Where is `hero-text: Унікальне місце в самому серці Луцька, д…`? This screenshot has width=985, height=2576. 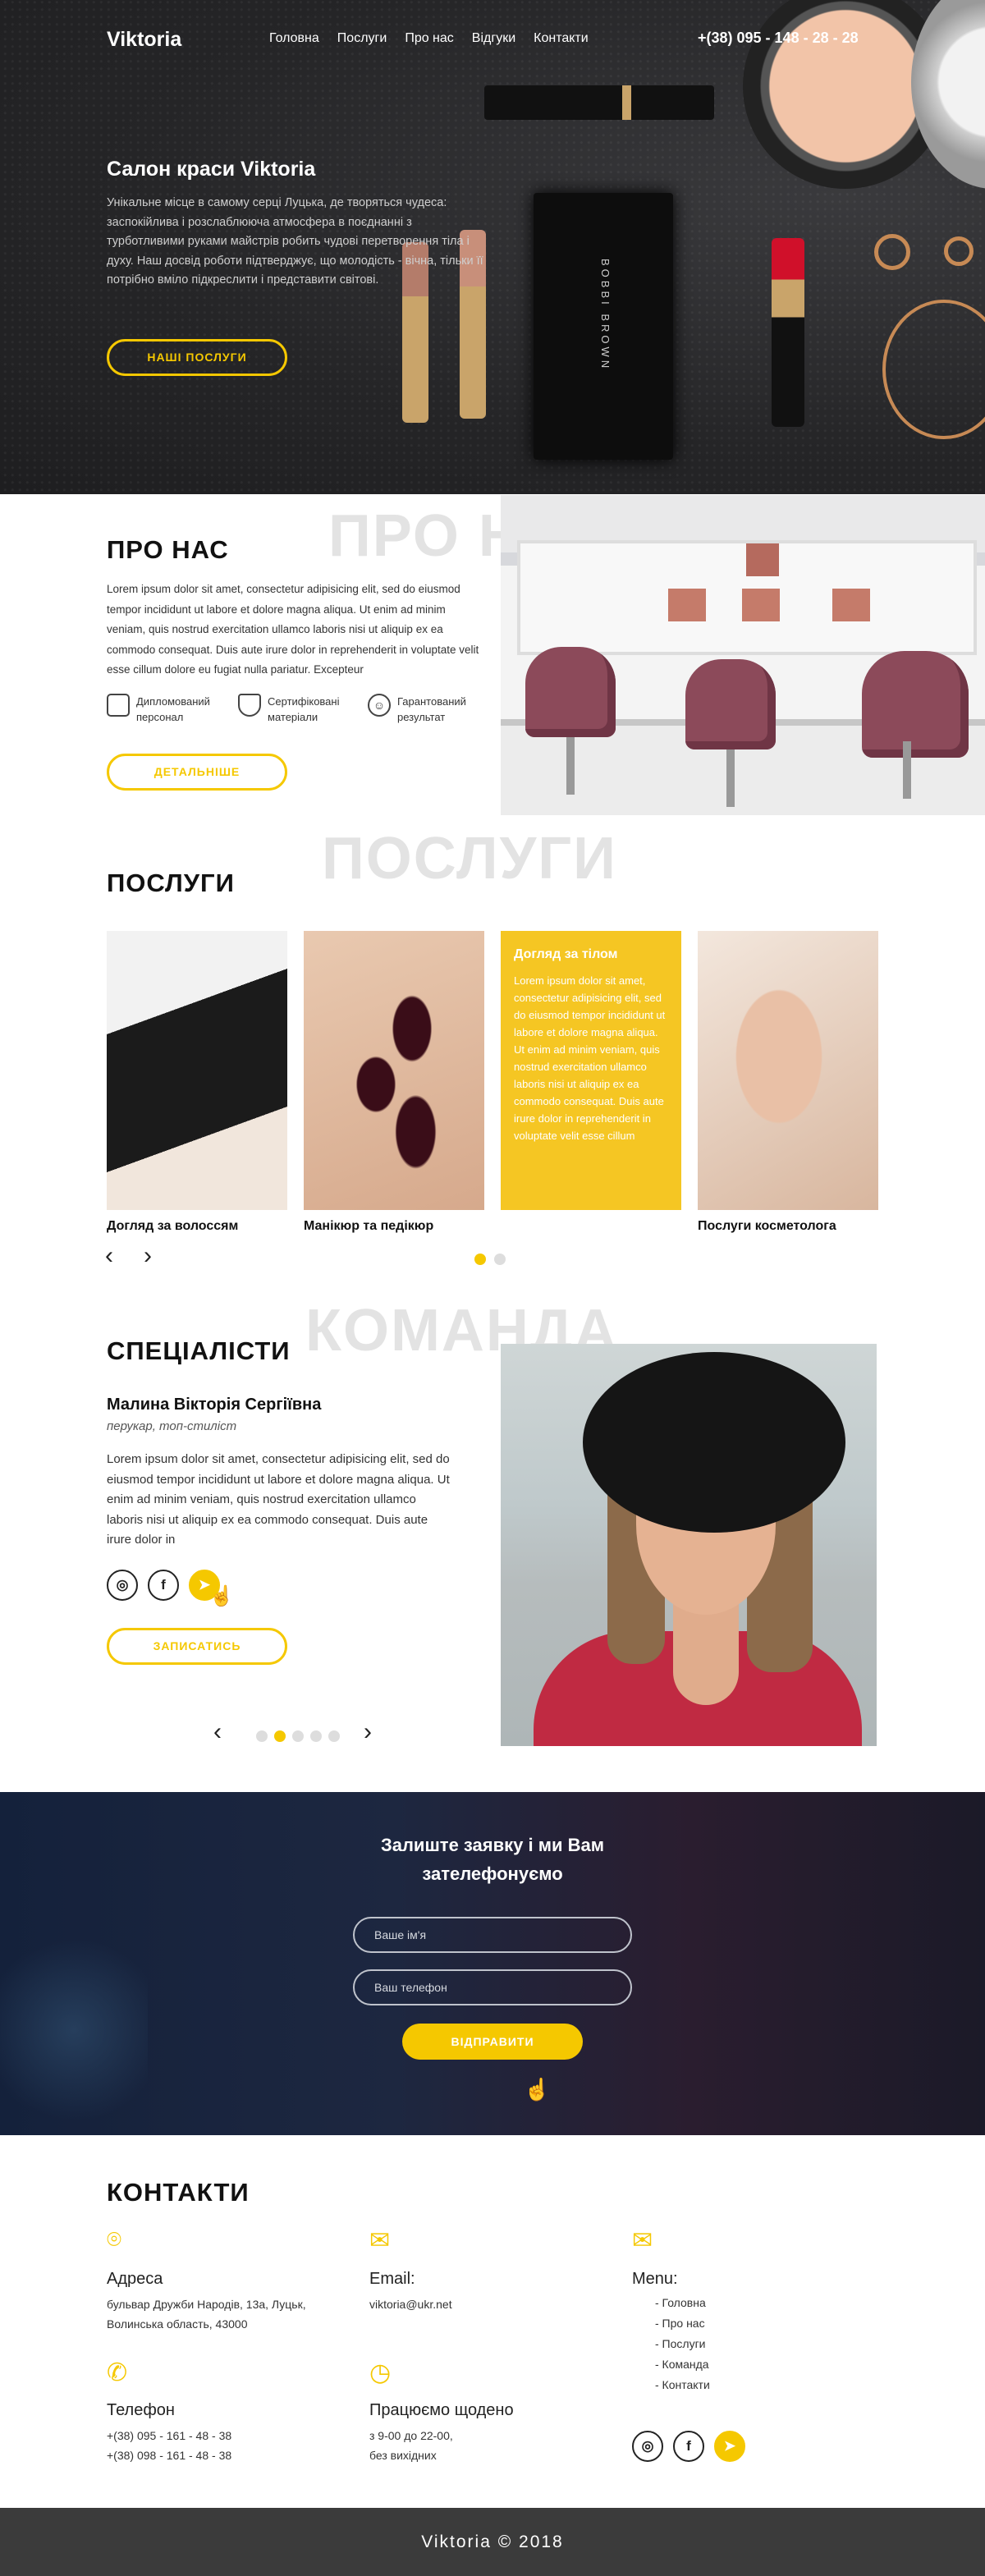
hero-text: Унікальне місце в самому серці Луцька, д… is located at coordinates (295, 241).